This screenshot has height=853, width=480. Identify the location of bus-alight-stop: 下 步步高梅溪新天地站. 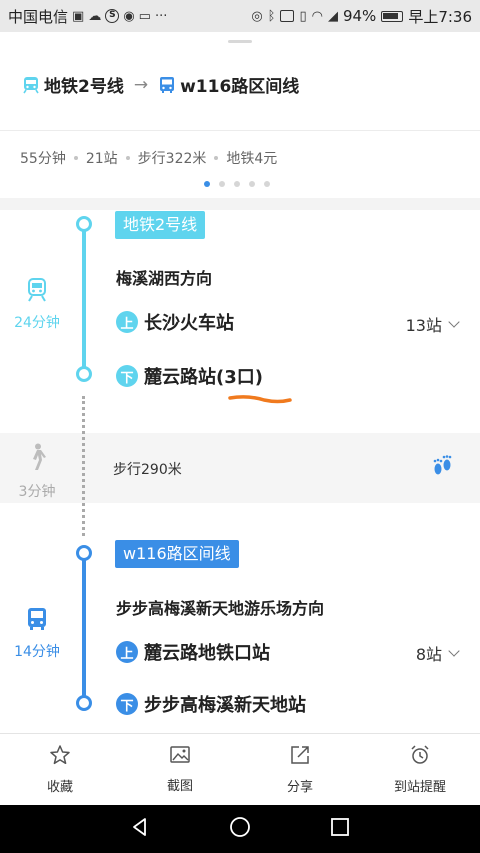
(211, 704).